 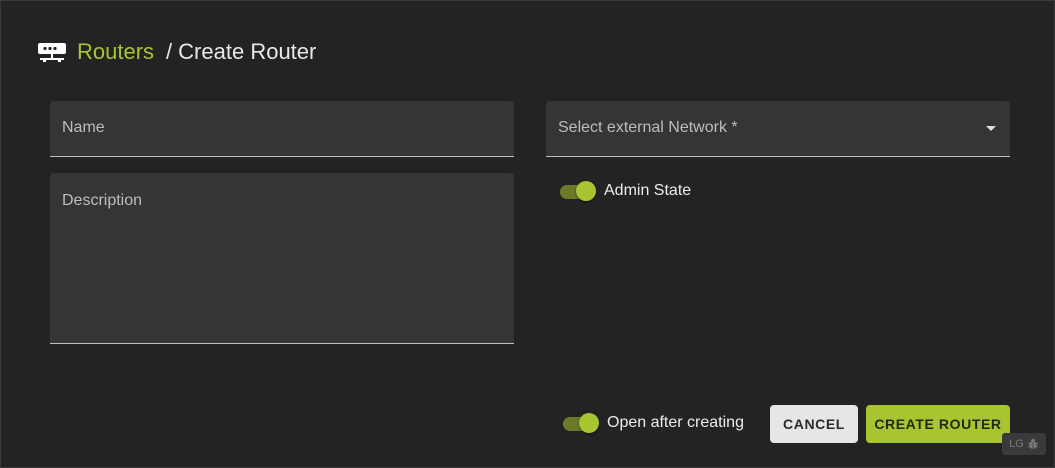 I want to click on external-network-select: Select external Network *, so click(x=778, y=129).